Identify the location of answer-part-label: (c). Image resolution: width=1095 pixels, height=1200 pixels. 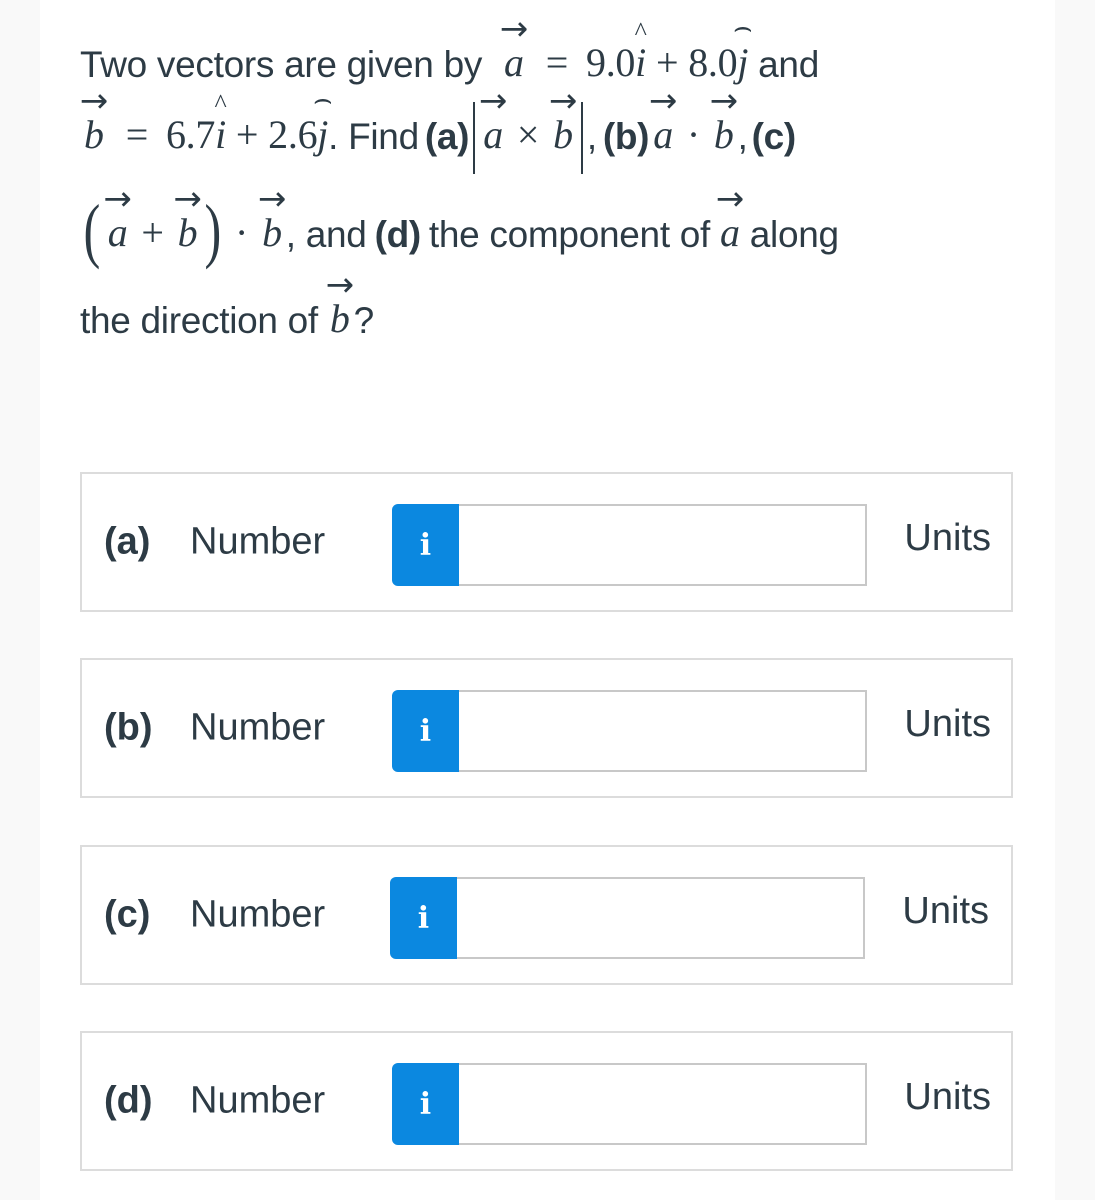
(127, 914).